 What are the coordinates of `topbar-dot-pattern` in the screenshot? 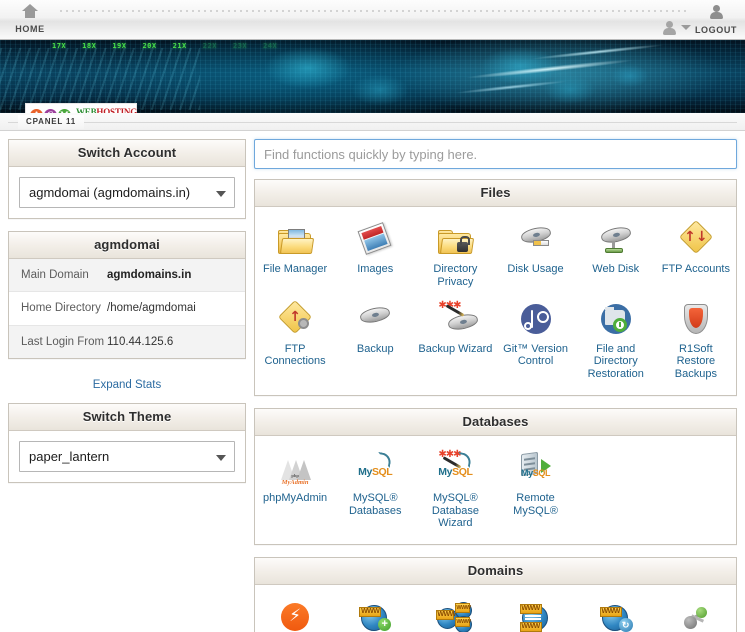 It's located at (372, 11).